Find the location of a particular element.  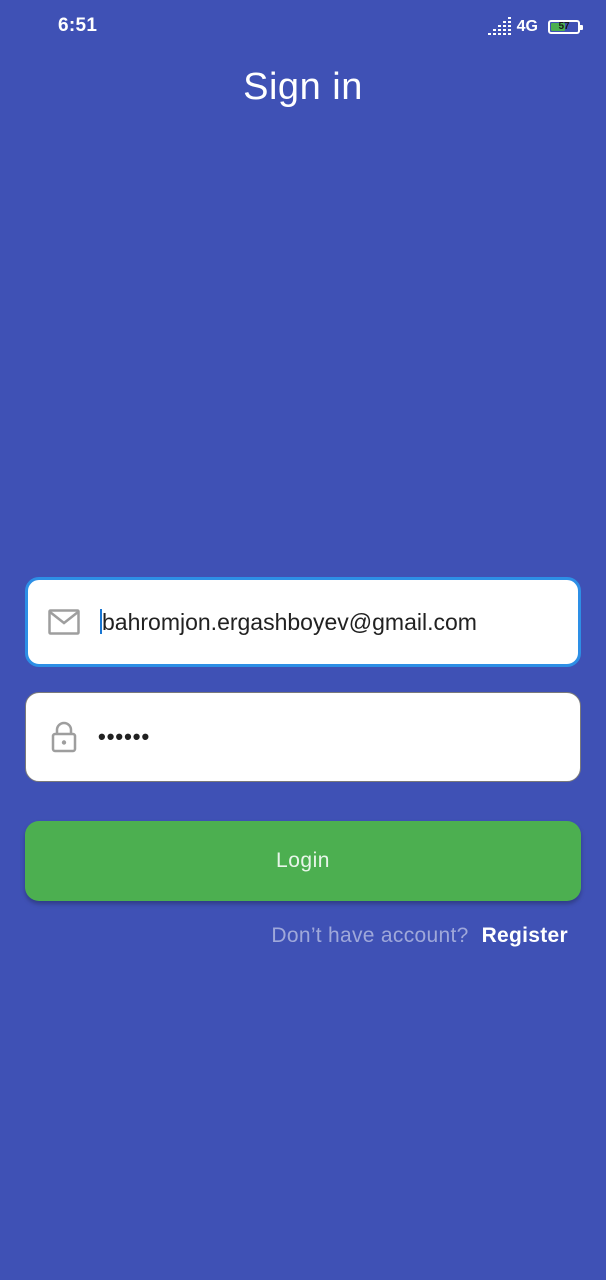

password-field: •••••• is located at coordinates (303, 737).